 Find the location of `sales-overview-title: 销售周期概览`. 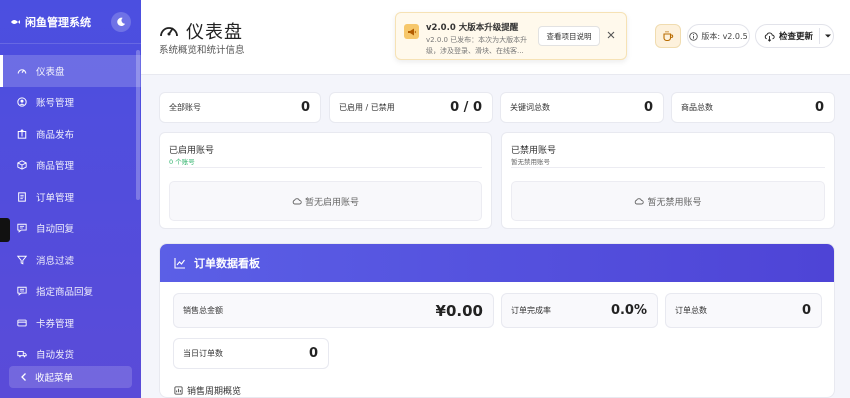

sales-overview-title: 销售周期概览 is located at coordinates (214, 392).